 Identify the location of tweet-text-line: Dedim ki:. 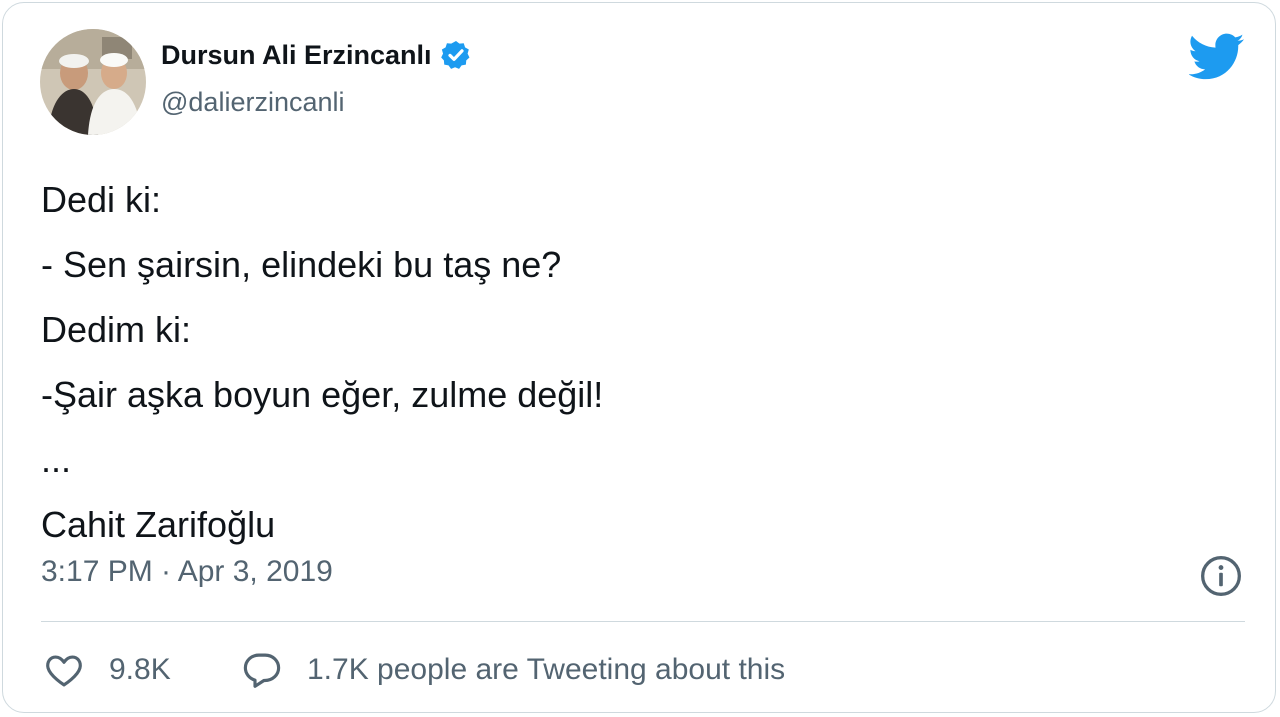
(116, 329).